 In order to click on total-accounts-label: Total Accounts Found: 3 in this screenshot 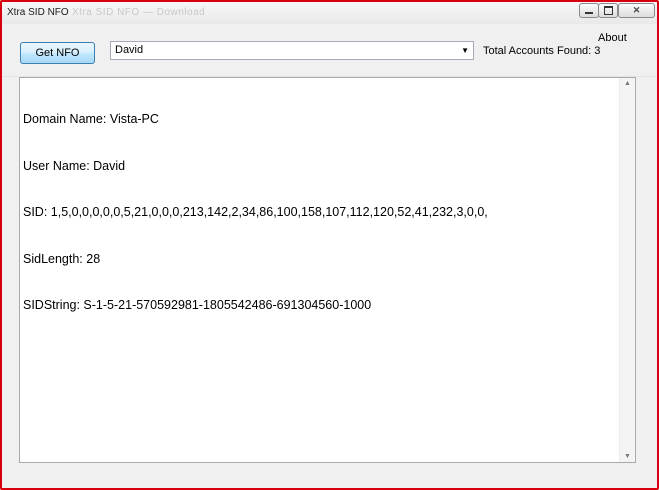, I will do `click(541, 51)`.